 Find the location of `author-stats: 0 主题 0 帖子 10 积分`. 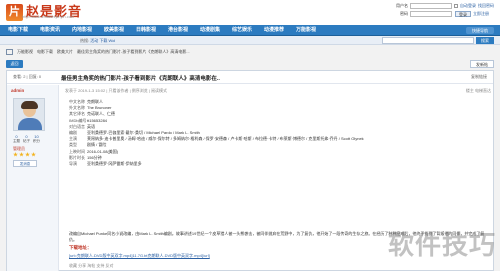

author-stats: 0 主题 0 帖子 10 积分 is located at coordinates (26, 139).